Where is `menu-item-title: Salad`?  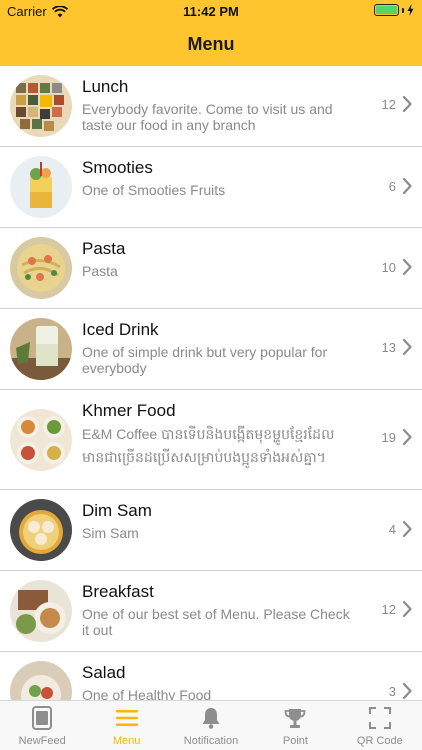 menu-item-title: Salad is located at coordinates (104, 672).